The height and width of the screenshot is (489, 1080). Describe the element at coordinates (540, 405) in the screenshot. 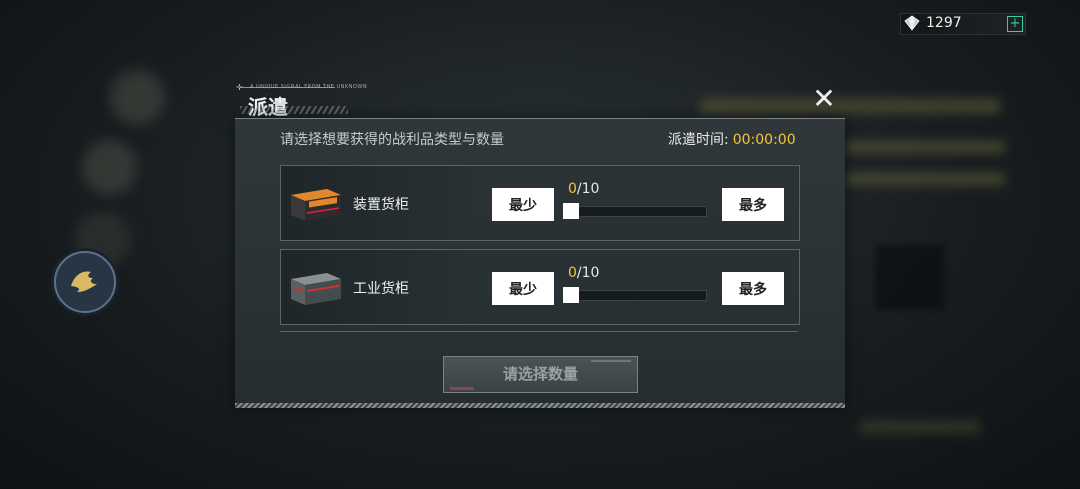

I see `dialog-bottom-stripes` at that location.